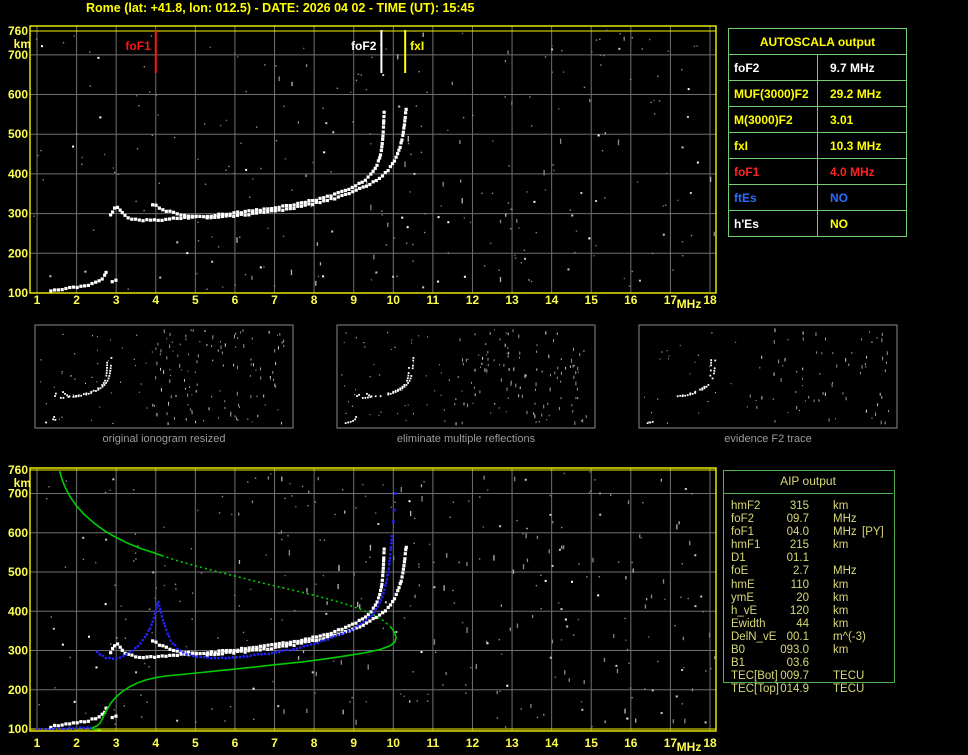  Describe the element at coordinates (799, 545) in the screenshot. I see `aip-row-value: 215` at that location.